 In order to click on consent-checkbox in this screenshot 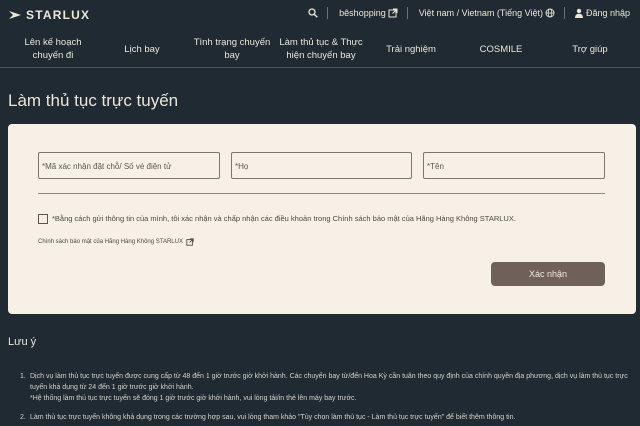, I will do `click(43, 219)`.